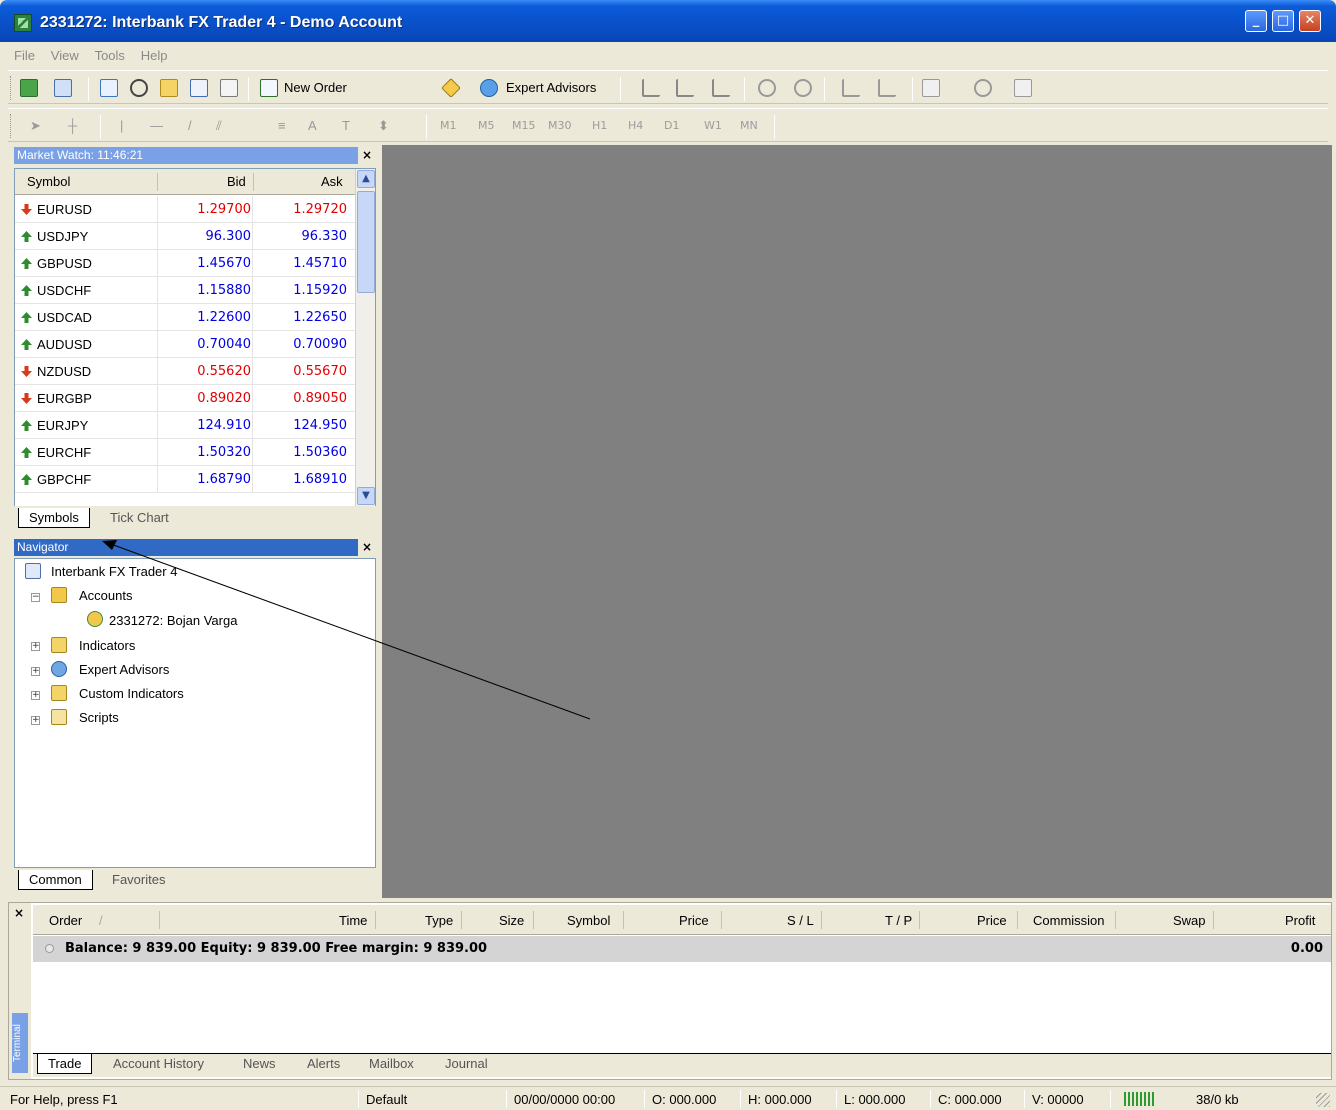 The width and height of the screenshot is (1336, 1110). What do you see at coordinates (767, 88) in the screenshot?
I see `zoom-in-icon` at bounding box center [767, 88].